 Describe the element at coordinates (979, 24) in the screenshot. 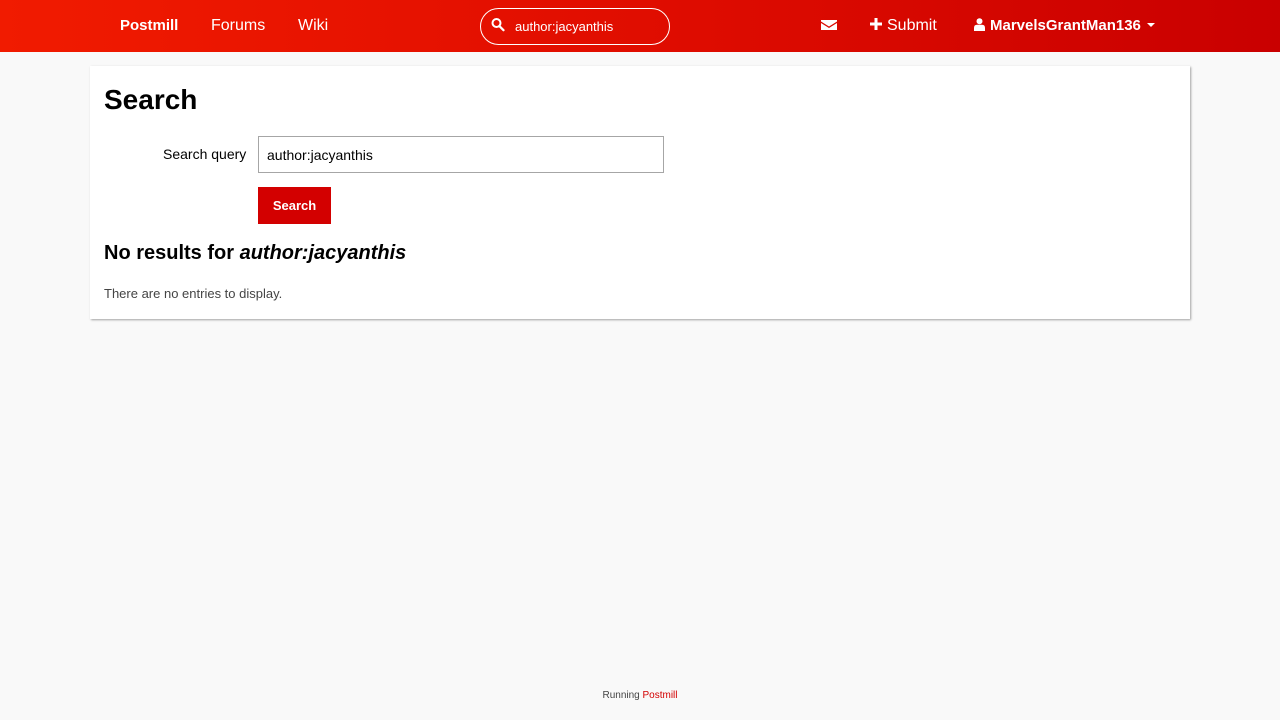

I see `user-icon` at that location.